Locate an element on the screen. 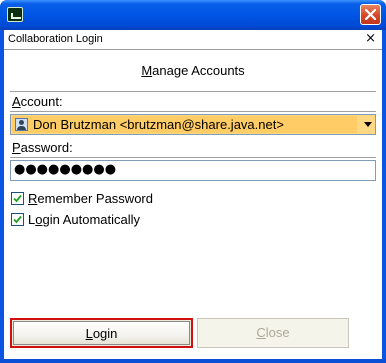  close-label-text: lose is located at coordinates (277, 332).